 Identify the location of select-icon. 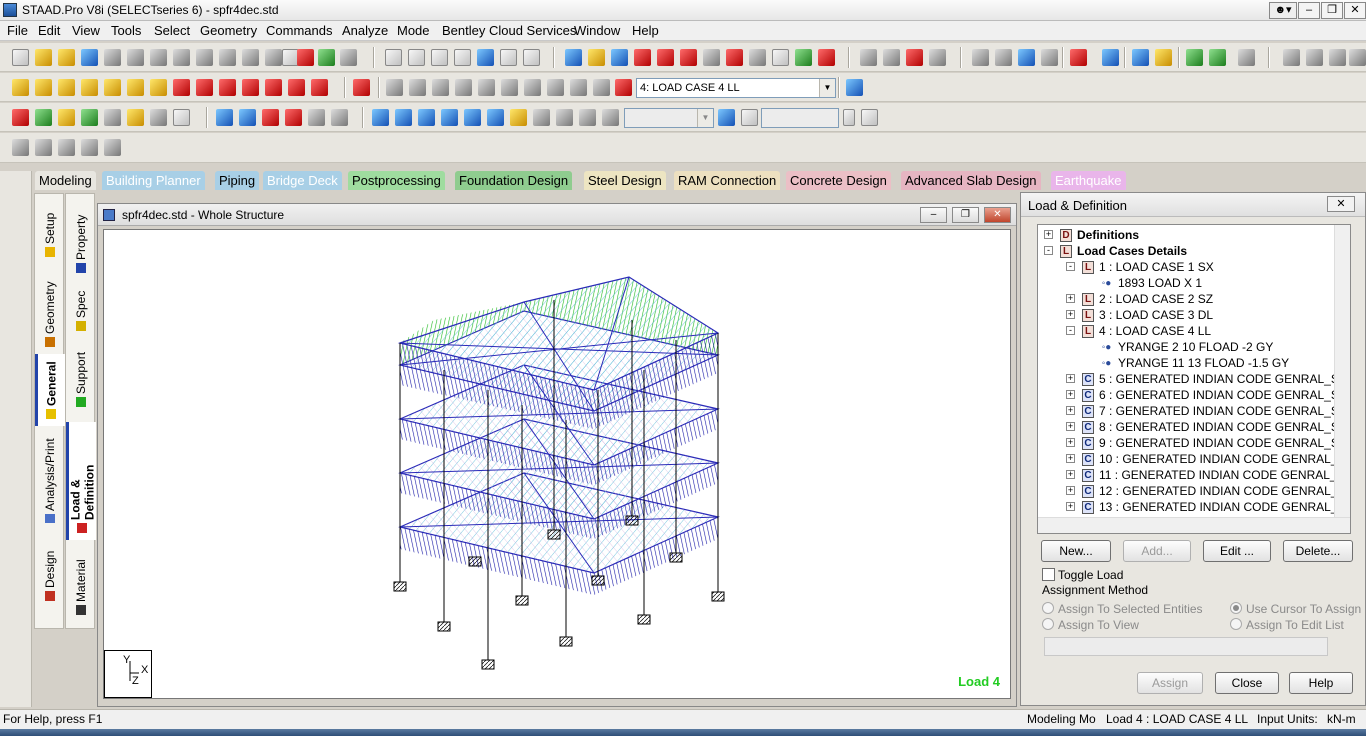
(15, 210).